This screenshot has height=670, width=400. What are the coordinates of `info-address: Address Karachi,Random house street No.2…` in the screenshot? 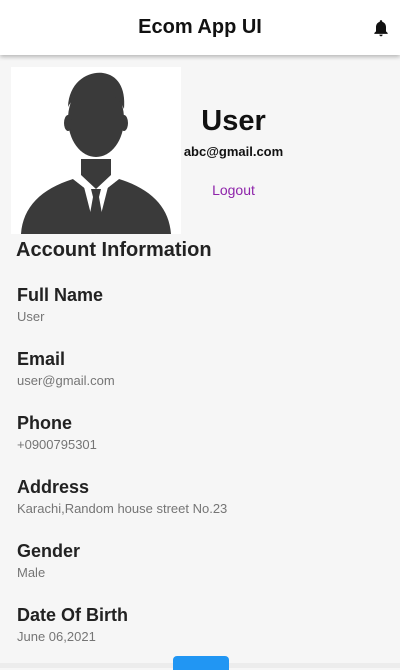 It's located at (202, 507).